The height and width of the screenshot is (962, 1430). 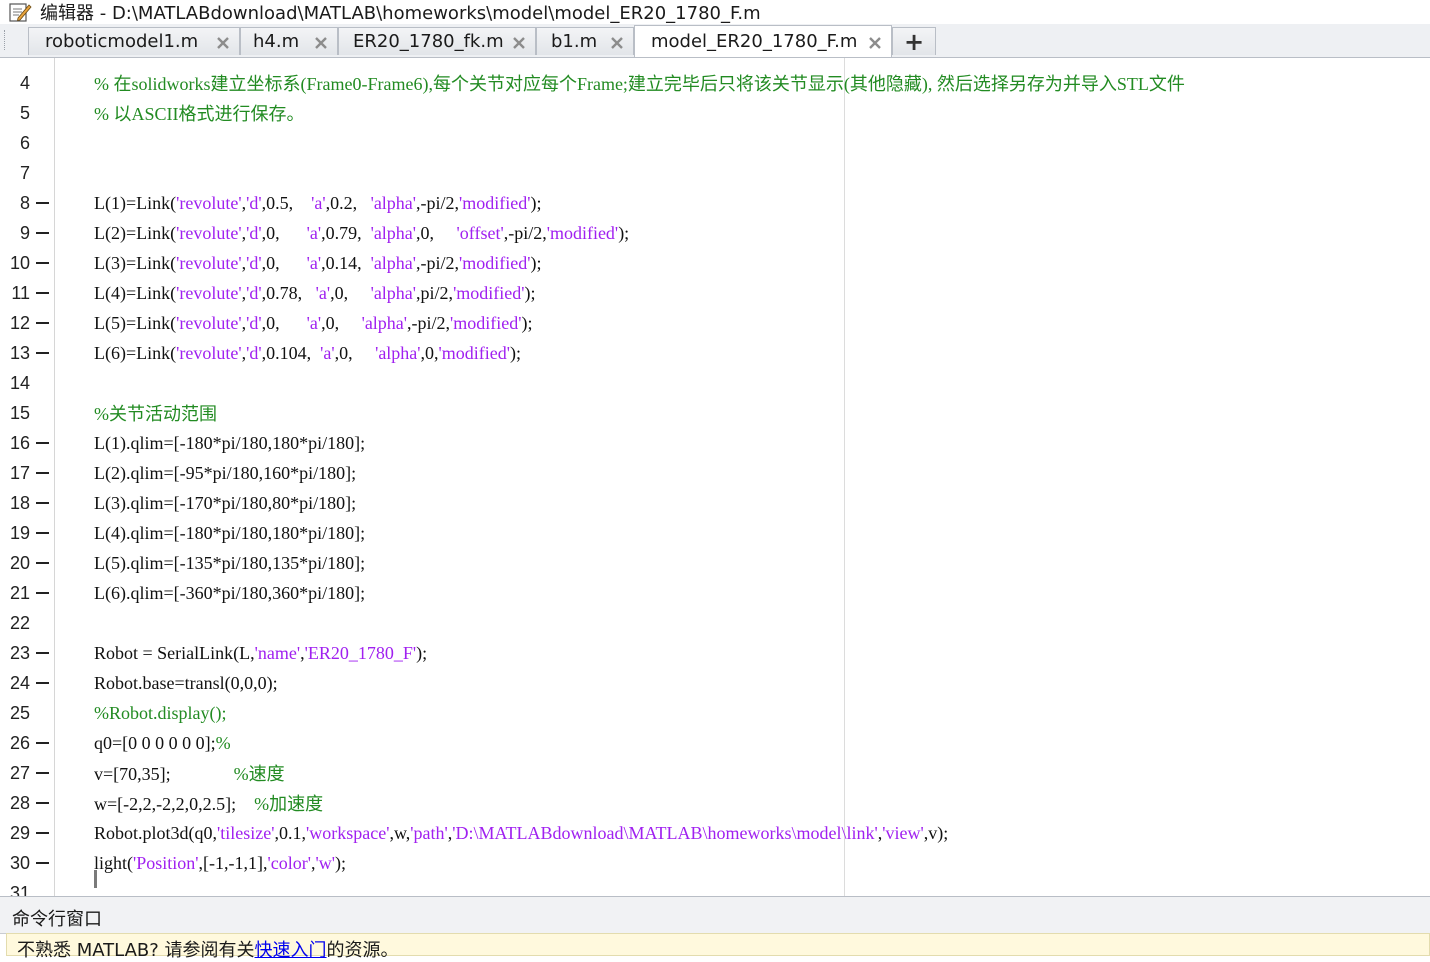 I want to click on code-line: 7, so click(x=715, y=173).